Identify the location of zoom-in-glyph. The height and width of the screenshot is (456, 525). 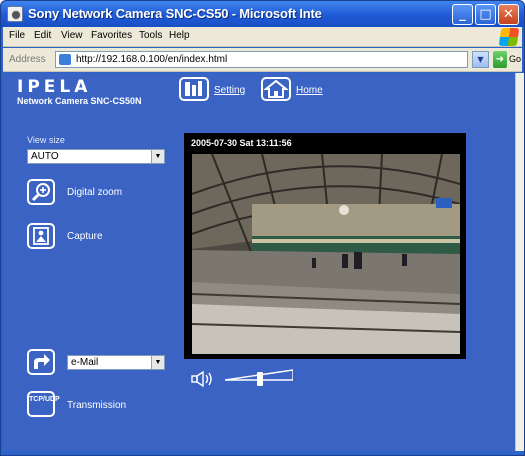
(40, 192).